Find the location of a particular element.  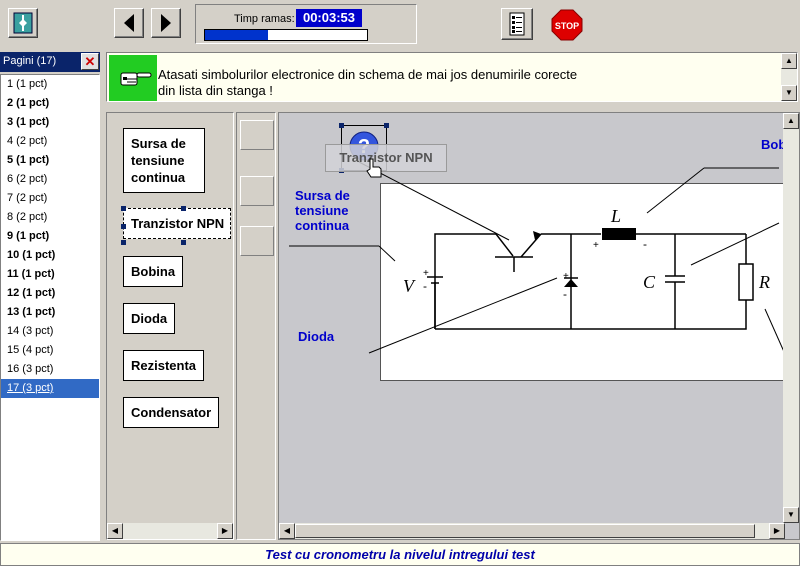

page-list-item: 2 (1 pct) is located at coordinates (50, 103).